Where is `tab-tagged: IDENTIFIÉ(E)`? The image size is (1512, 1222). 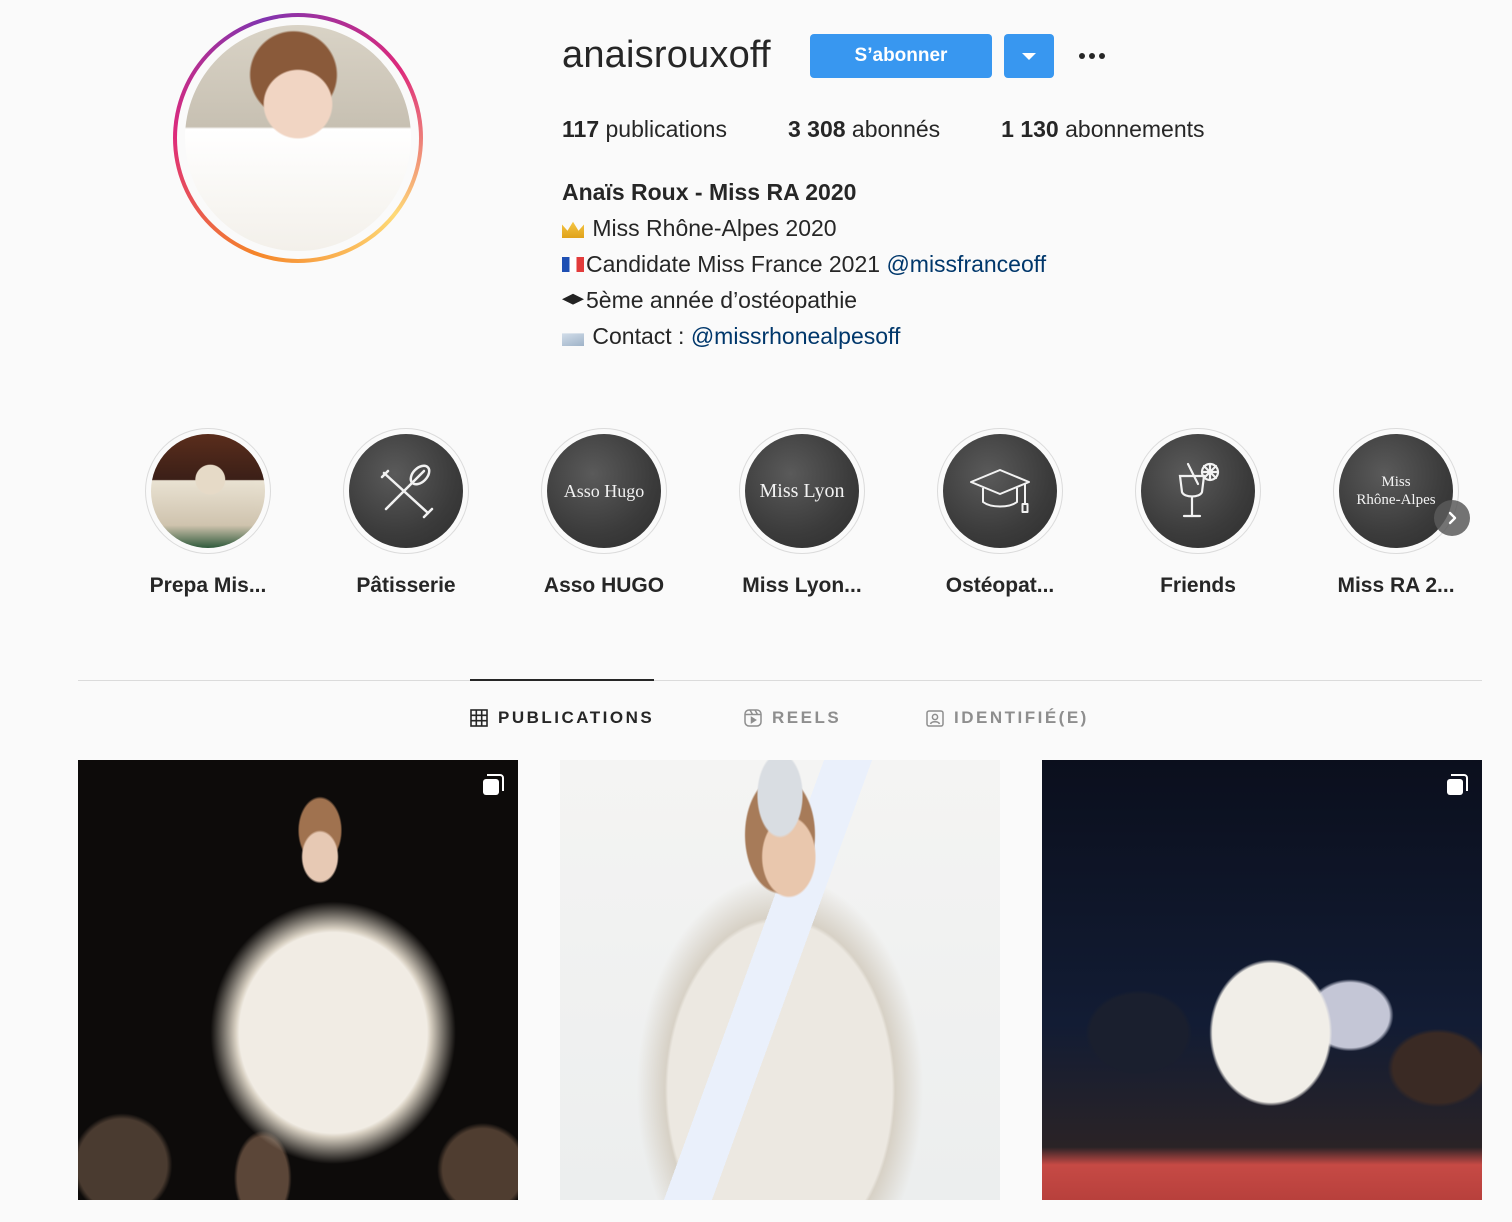
tab-tagged: IDENTIFIÉ(E) is located at coordinates (1007, 718).